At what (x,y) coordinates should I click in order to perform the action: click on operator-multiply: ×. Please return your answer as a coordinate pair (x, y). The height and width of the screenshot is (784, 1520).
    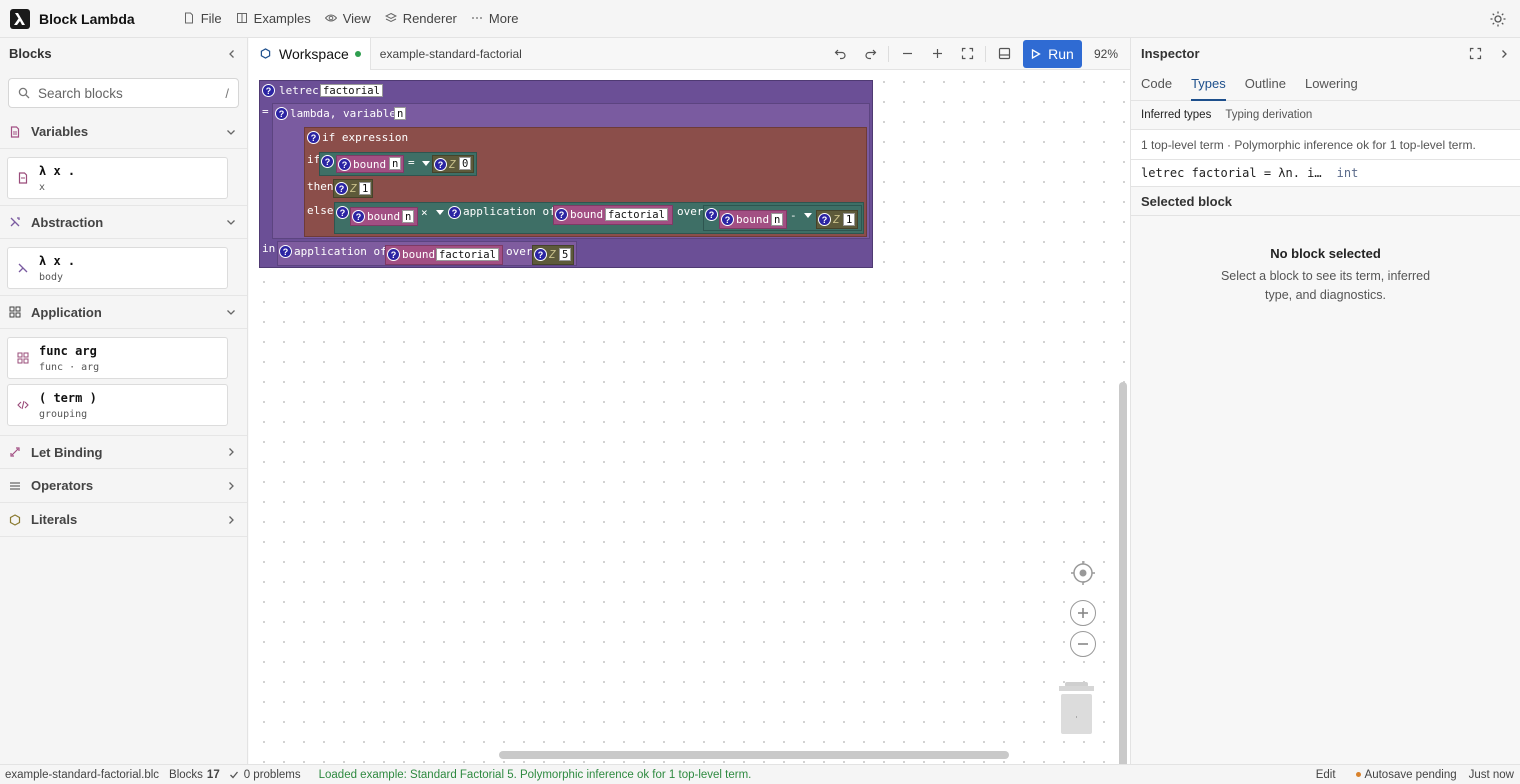
    Looking at the image, I should click on (424, 212).